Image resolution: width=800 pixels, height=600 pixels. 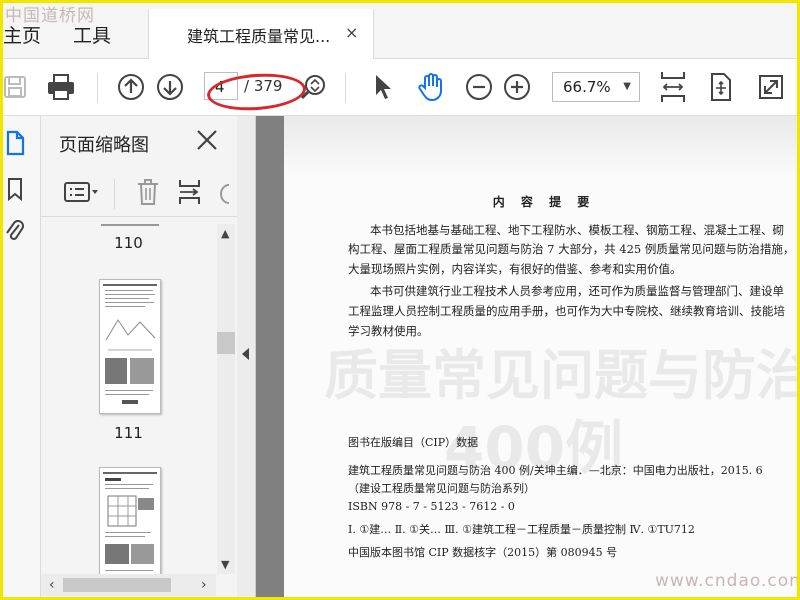 I want to click on watermark-bottom-right: www.cndao.com, so click(x=726, y=581).